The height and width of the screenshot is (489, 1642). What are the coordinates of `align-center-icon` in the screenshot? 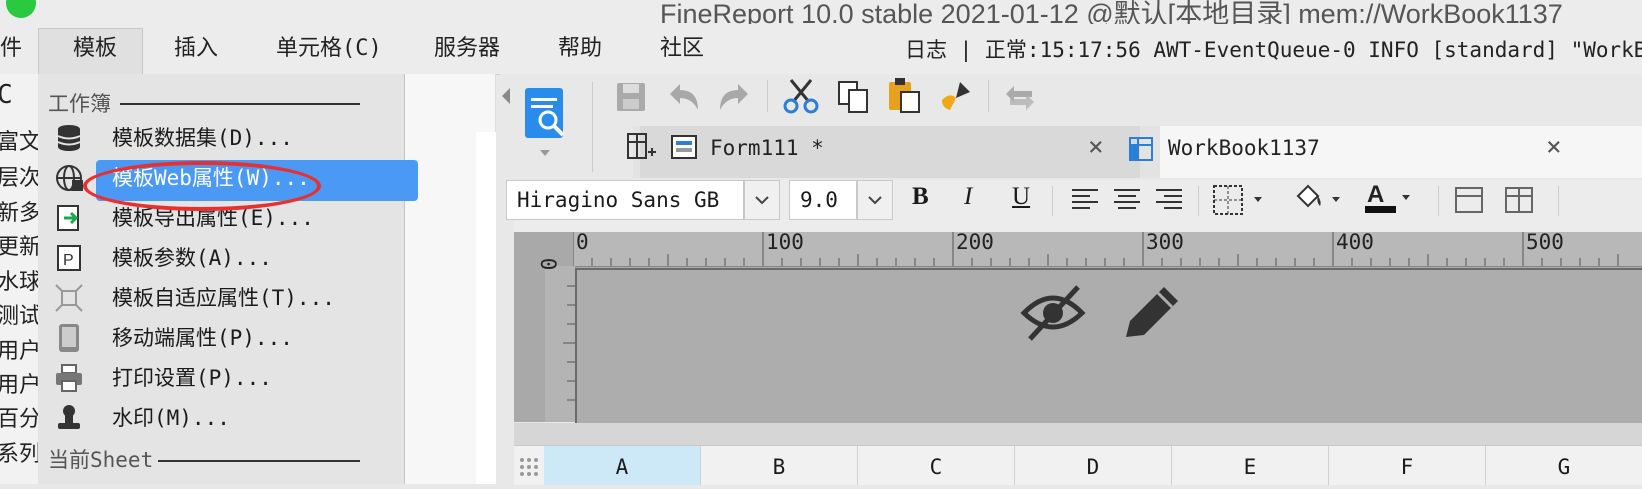 It's located at (1127, 200).